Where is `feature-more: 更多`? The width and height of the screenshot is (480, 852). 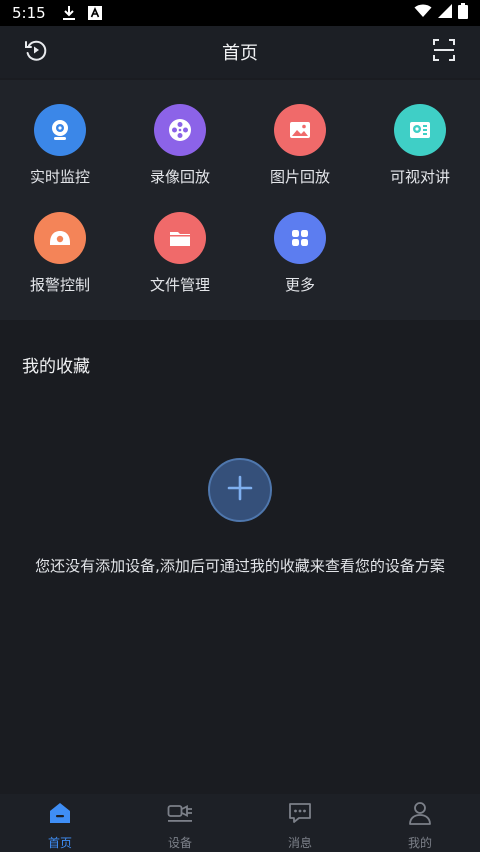
feature-more: 更多 is located at coordinates (300, 262).